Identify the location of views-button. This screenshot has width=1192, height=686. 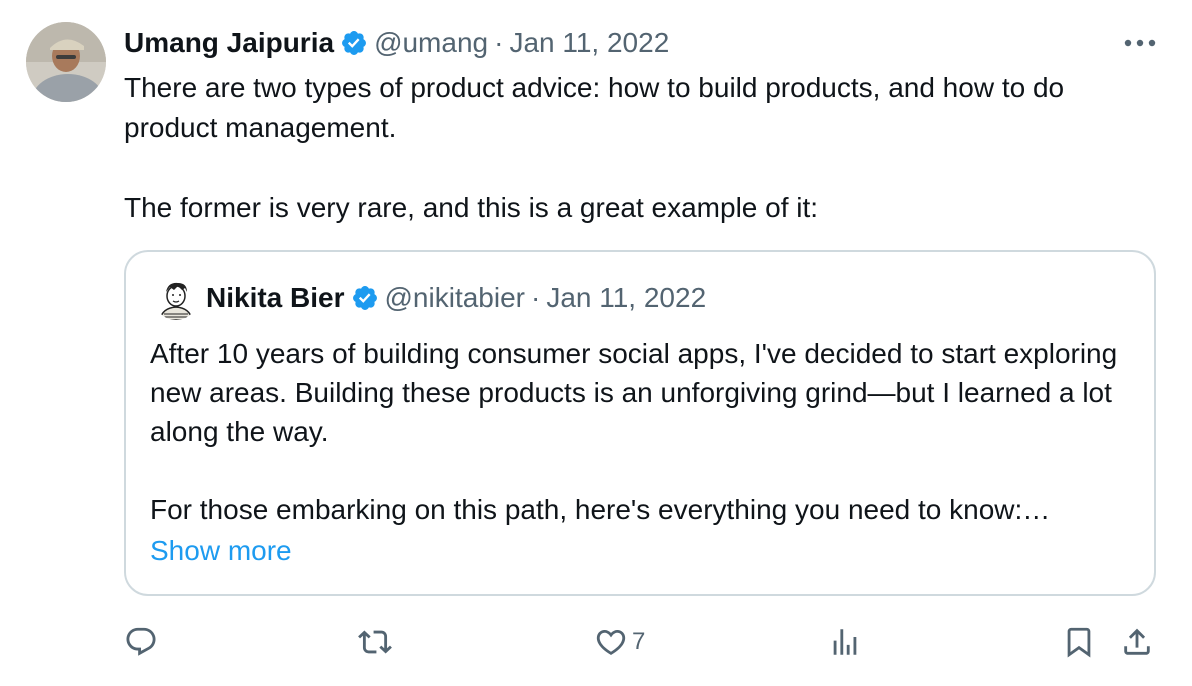
(845, 642).